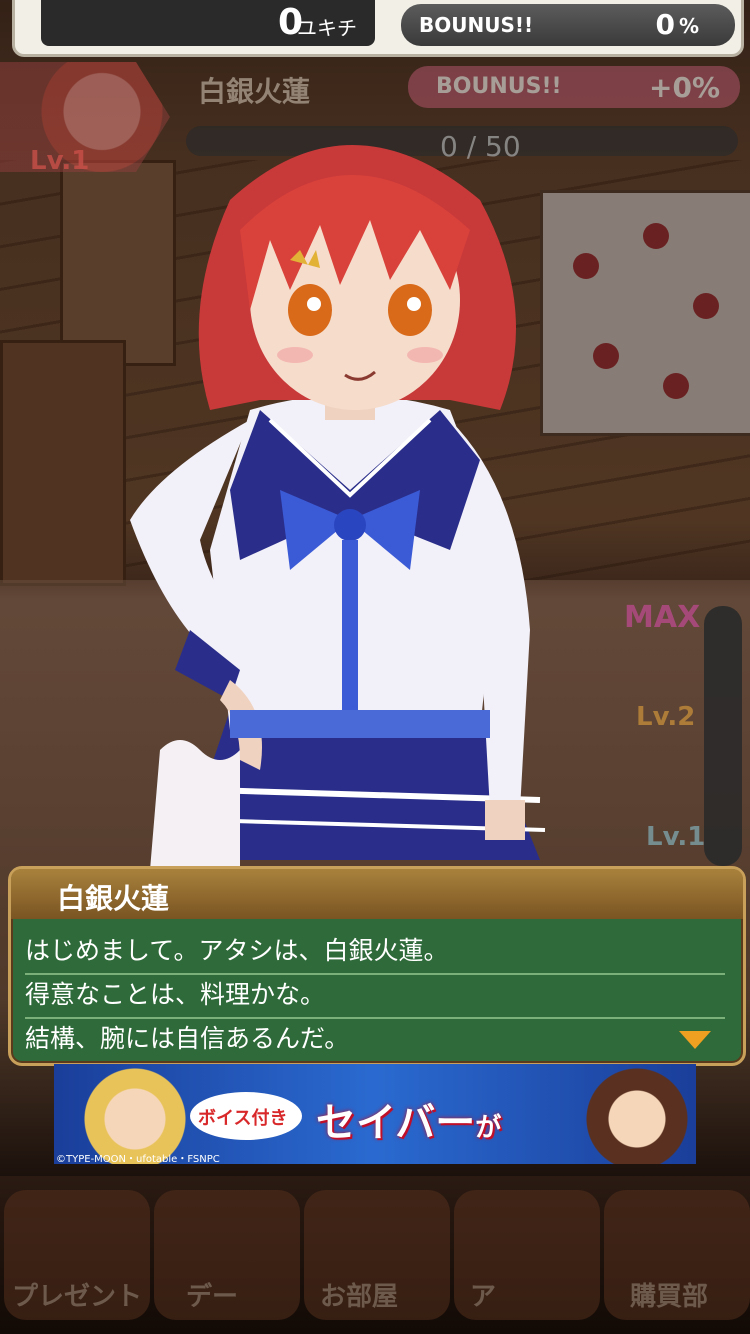 This screenshot has width=750, height=1334. Describe the element at coordinates (396, 1123) in the screenshot. I see `banner-main-text: セイバー` at that location.